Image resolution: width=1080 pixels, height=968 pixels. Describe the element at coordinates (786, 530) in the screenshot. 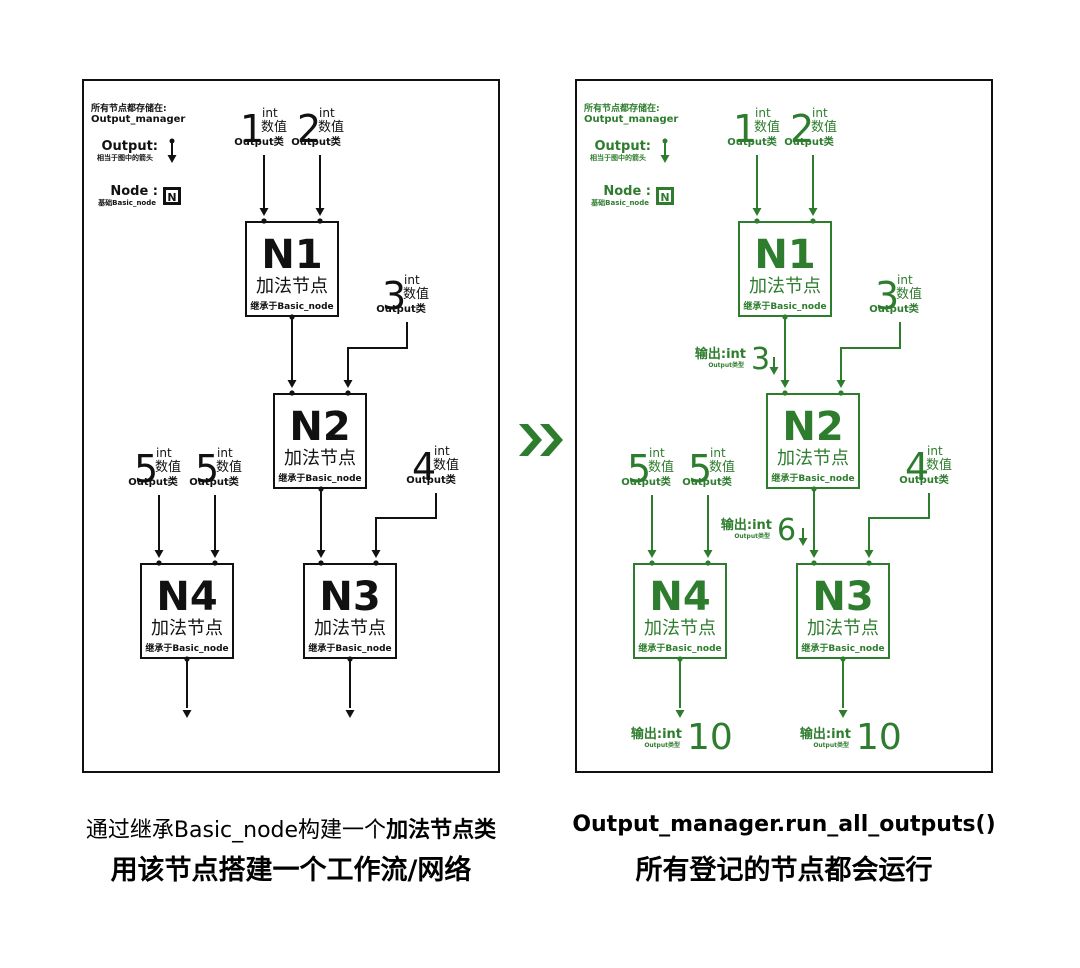

I see `output-value: 6` at that location.